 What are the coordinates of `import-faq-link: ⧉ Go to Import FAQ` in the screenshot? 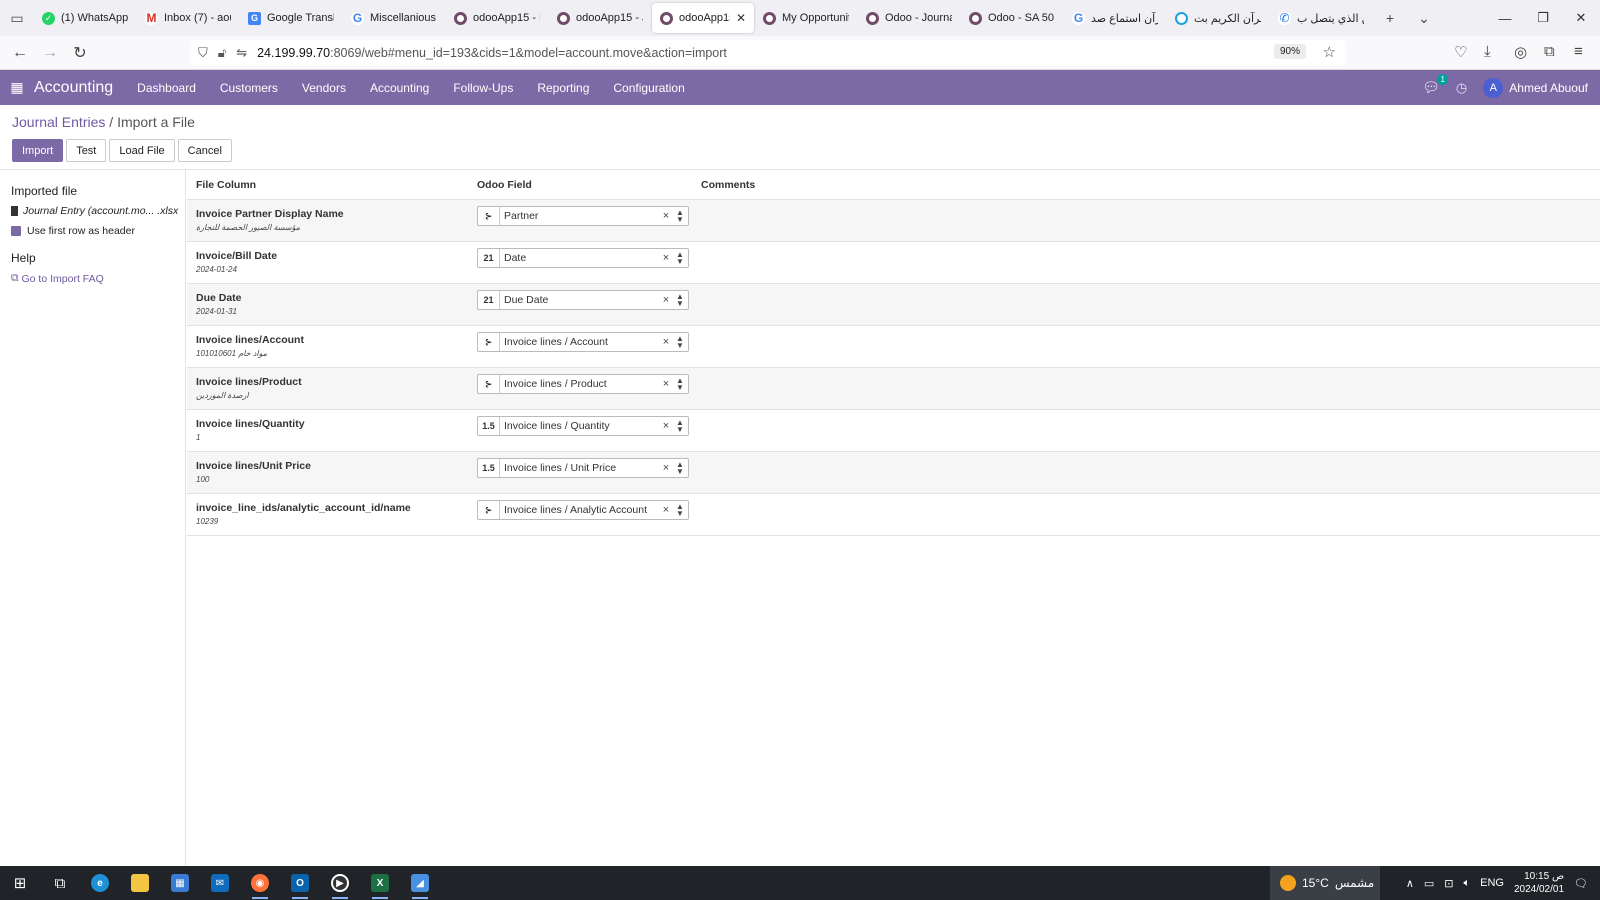 It's located at (98, 278).